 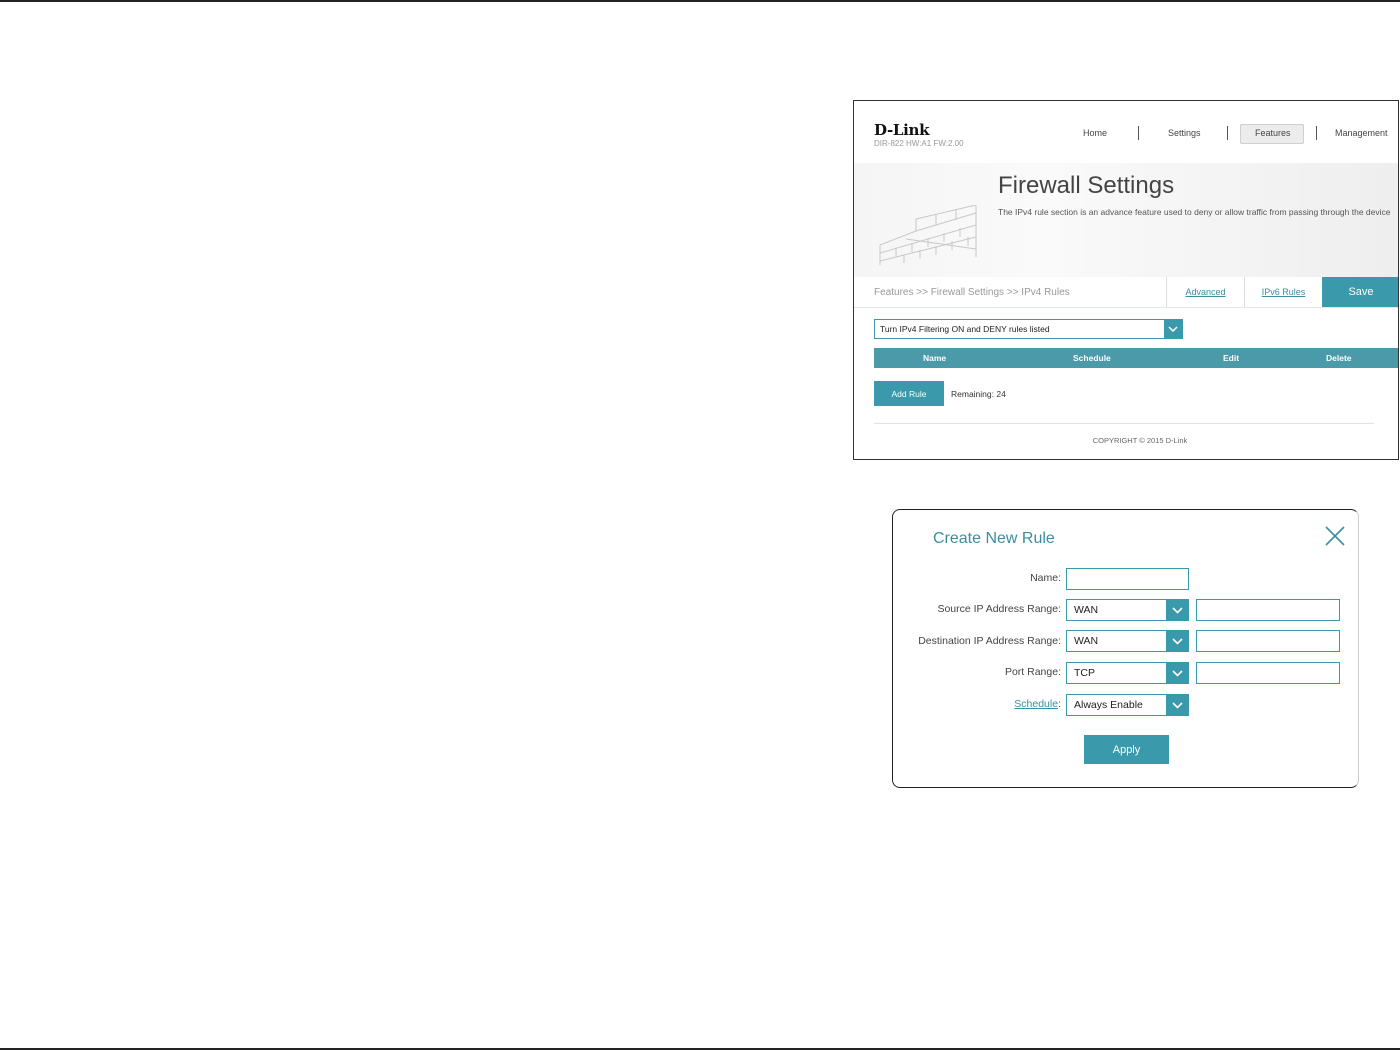 What do you see at coordinates (1032, 672) in the screenshot?
I see `port-range-label: Port Range:` at bounding box center [1032, 672].